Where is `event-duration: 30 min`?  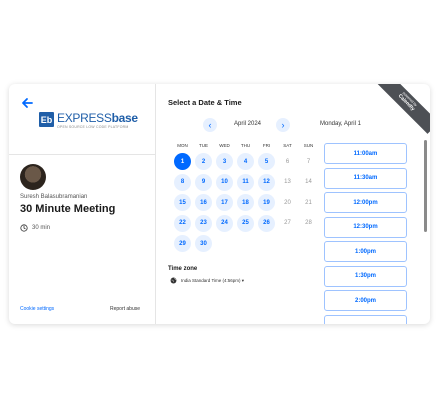 event-duration: 30 min is located at coordinates (35, 228).